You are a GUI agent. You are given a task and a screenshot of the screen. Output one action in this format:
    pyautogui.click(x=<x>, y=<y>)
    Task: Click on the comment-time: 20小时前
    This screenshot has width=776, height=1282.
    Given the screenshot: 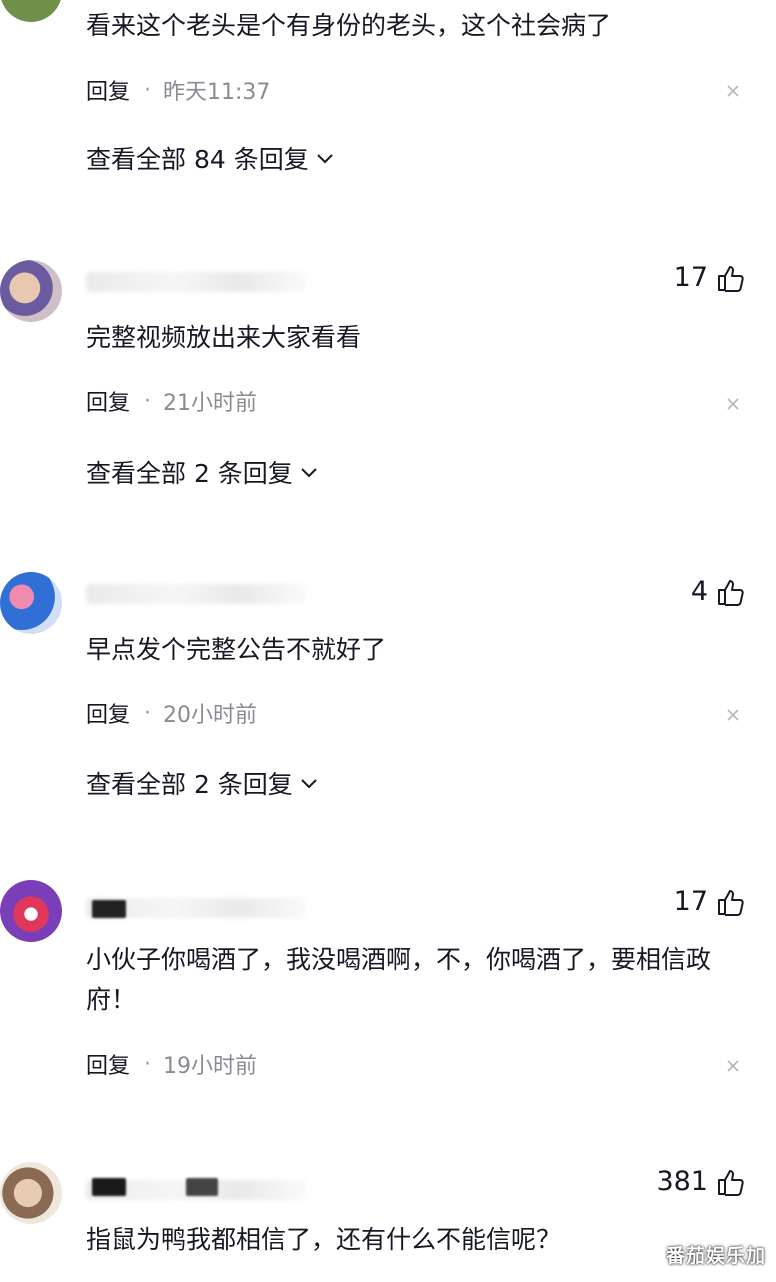 What is the action you would take?
    pyautogui.click(x=210, y=715)
    